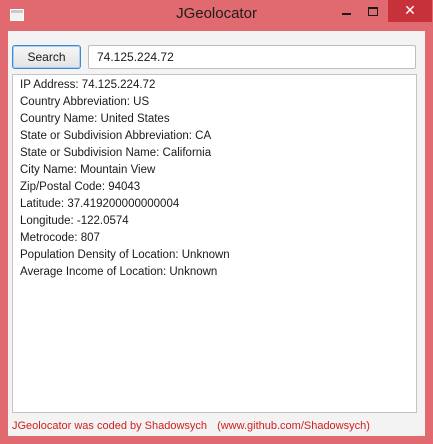 Image resolution: width=433 pixels, height=444 pixels. What do you see at coordinates (46, 57) in the screenshot?
I see `search-button: Search` at bounding box center [46, 57].